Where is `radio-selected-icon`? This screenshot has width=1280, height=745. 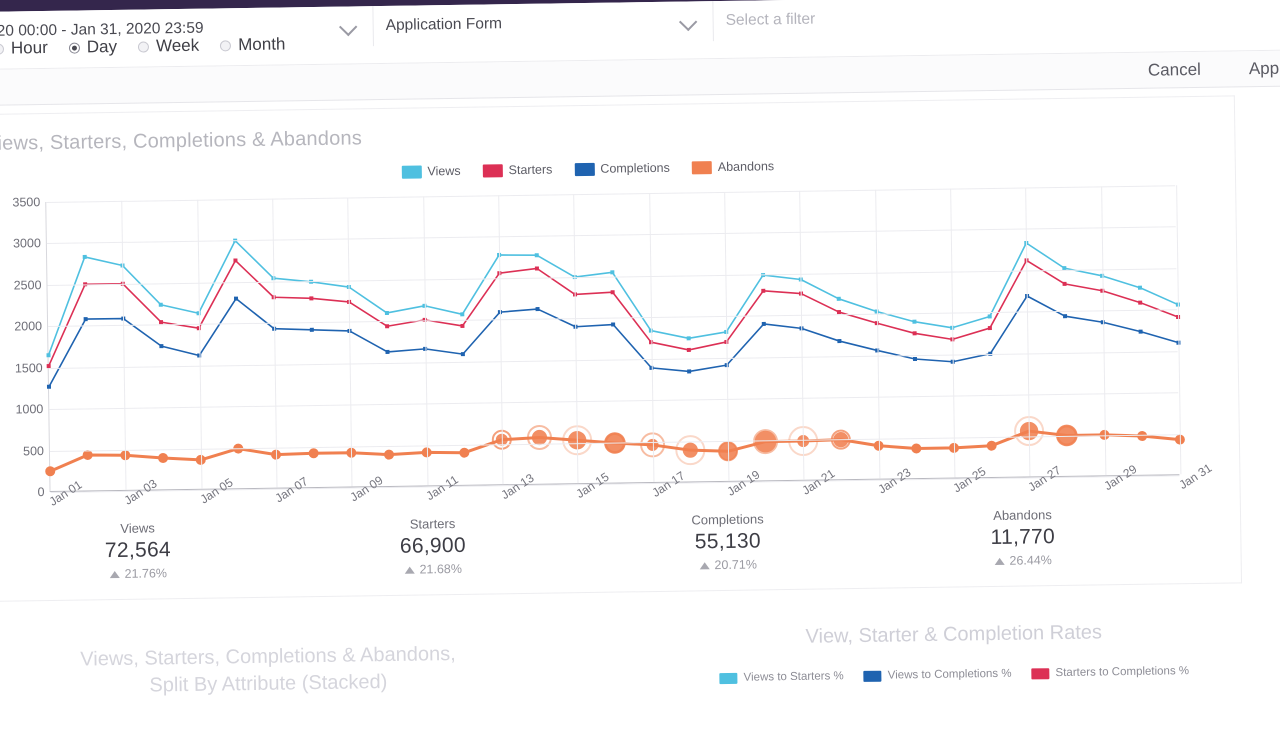 radio-selected-icon is located at coordinates (74, 47).